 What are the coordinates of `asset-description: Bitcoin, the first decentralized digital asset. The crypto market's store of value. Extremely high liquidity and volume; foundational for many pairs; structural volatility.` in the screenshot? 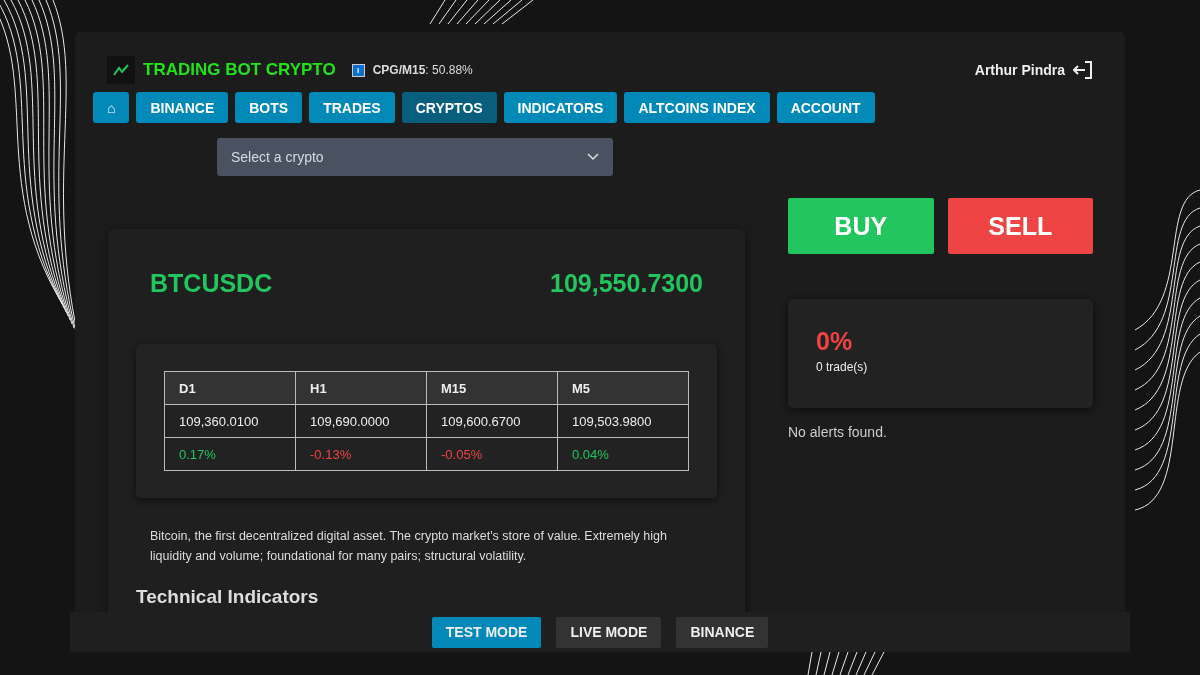 It's located at (409, 546).